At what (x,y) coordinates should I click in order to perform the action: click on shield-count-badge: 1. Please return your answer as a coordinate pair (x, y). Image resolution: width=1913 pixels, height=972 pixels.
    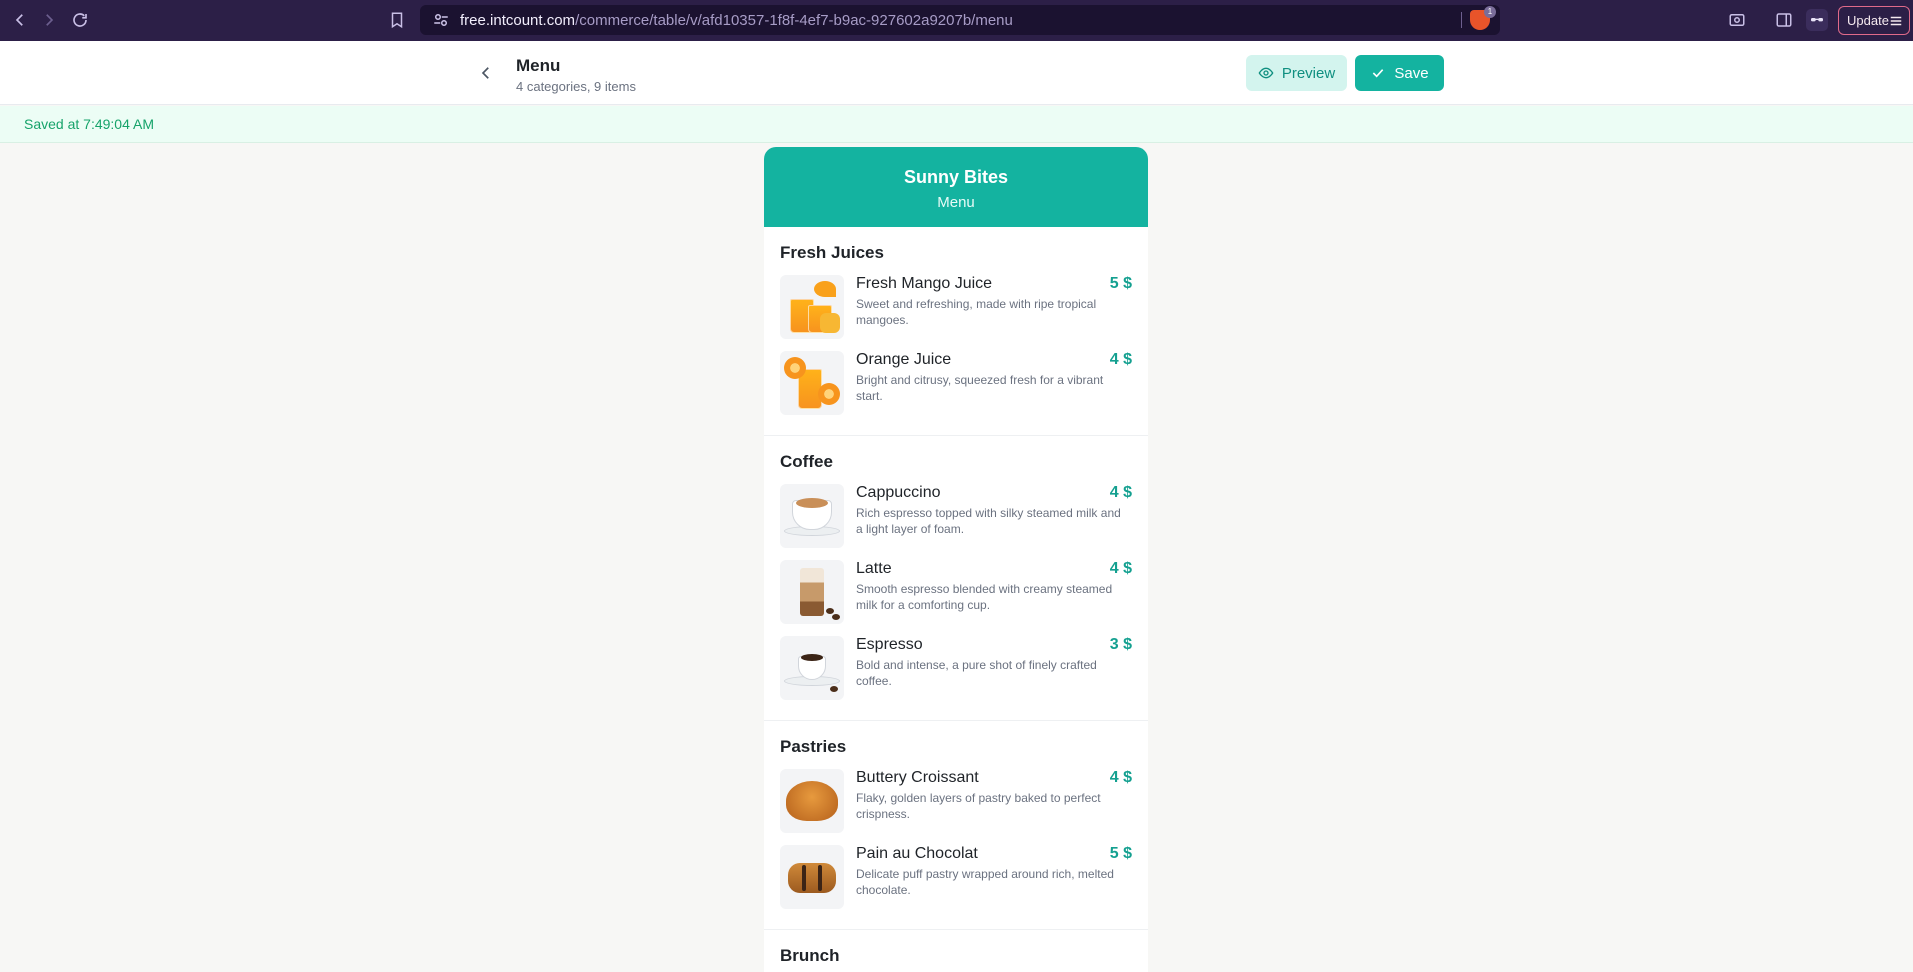
    Looking at the image, I should click on (1490, 12).